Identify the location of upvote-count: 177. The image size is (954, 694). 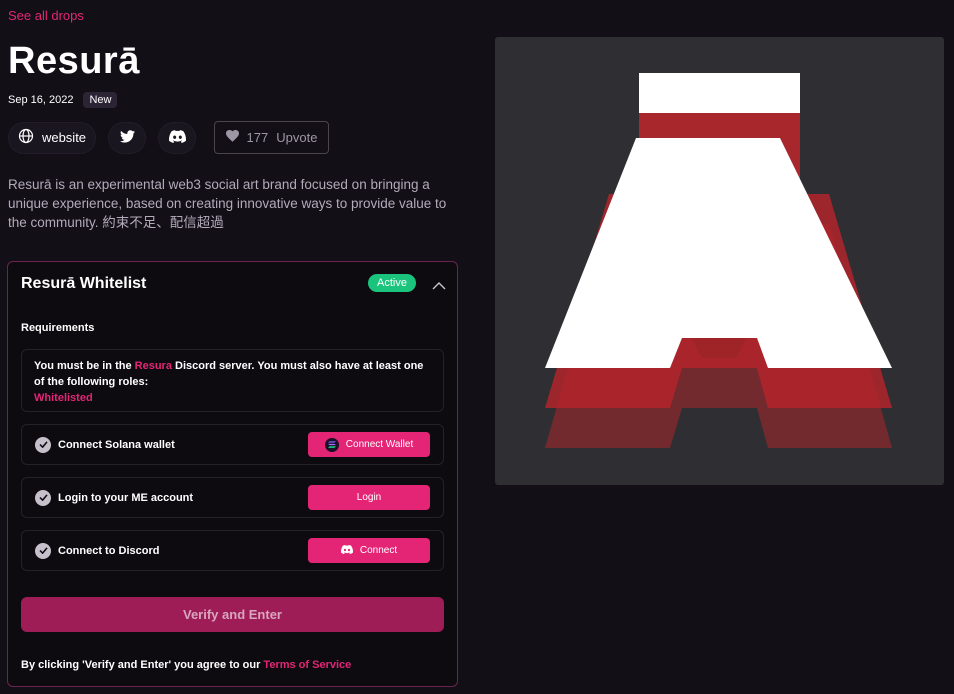
(257, 137).